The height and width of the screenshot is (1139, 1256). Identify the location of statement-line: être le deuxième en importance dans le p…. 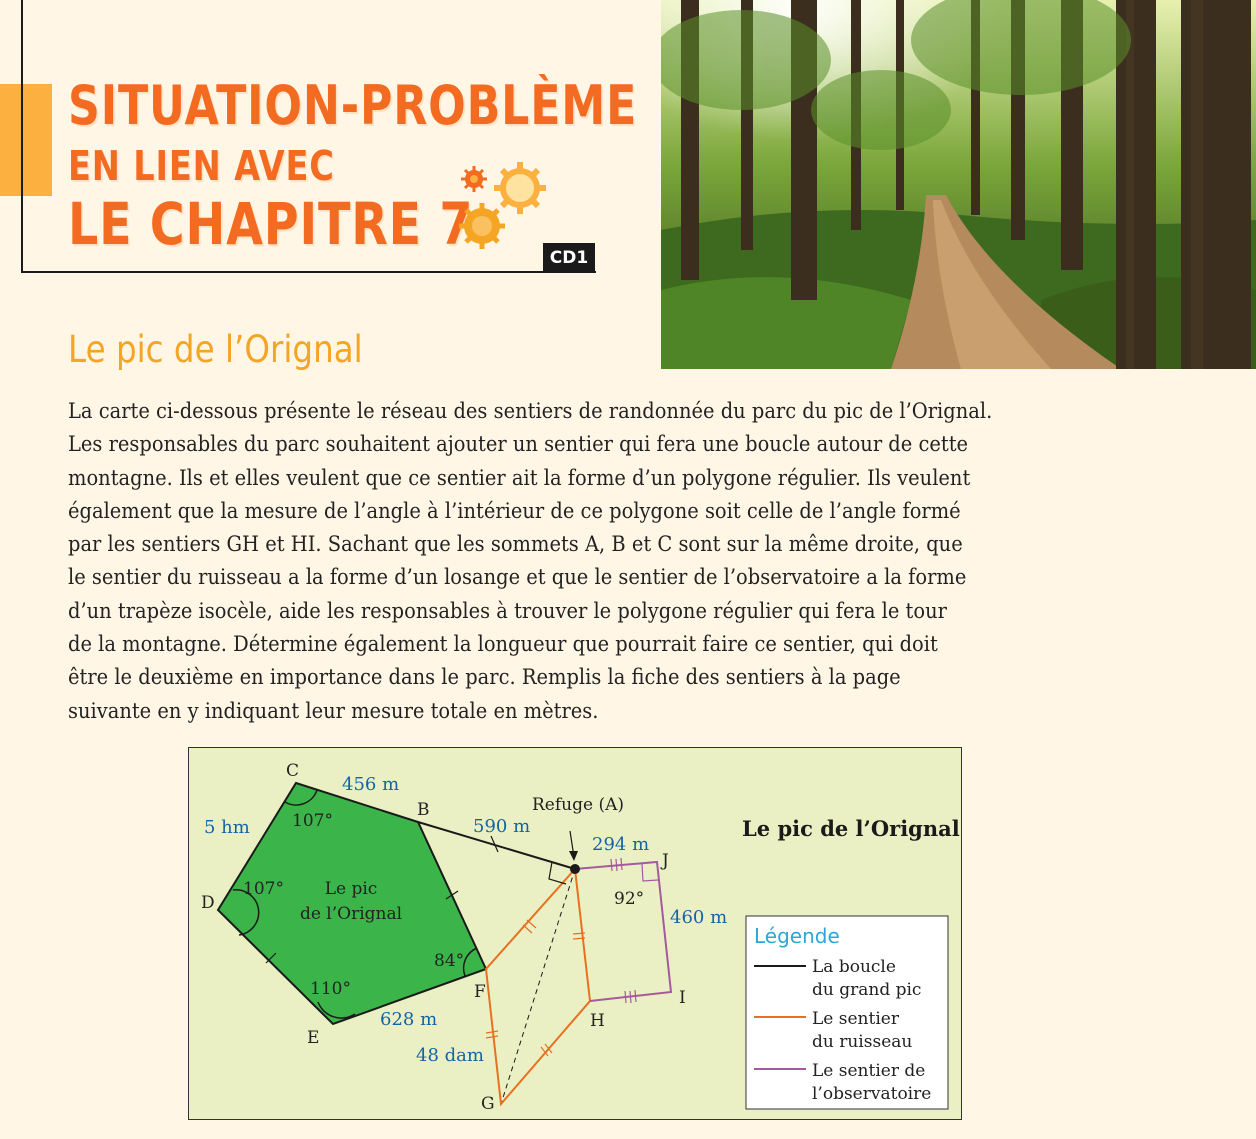
(484, 678).